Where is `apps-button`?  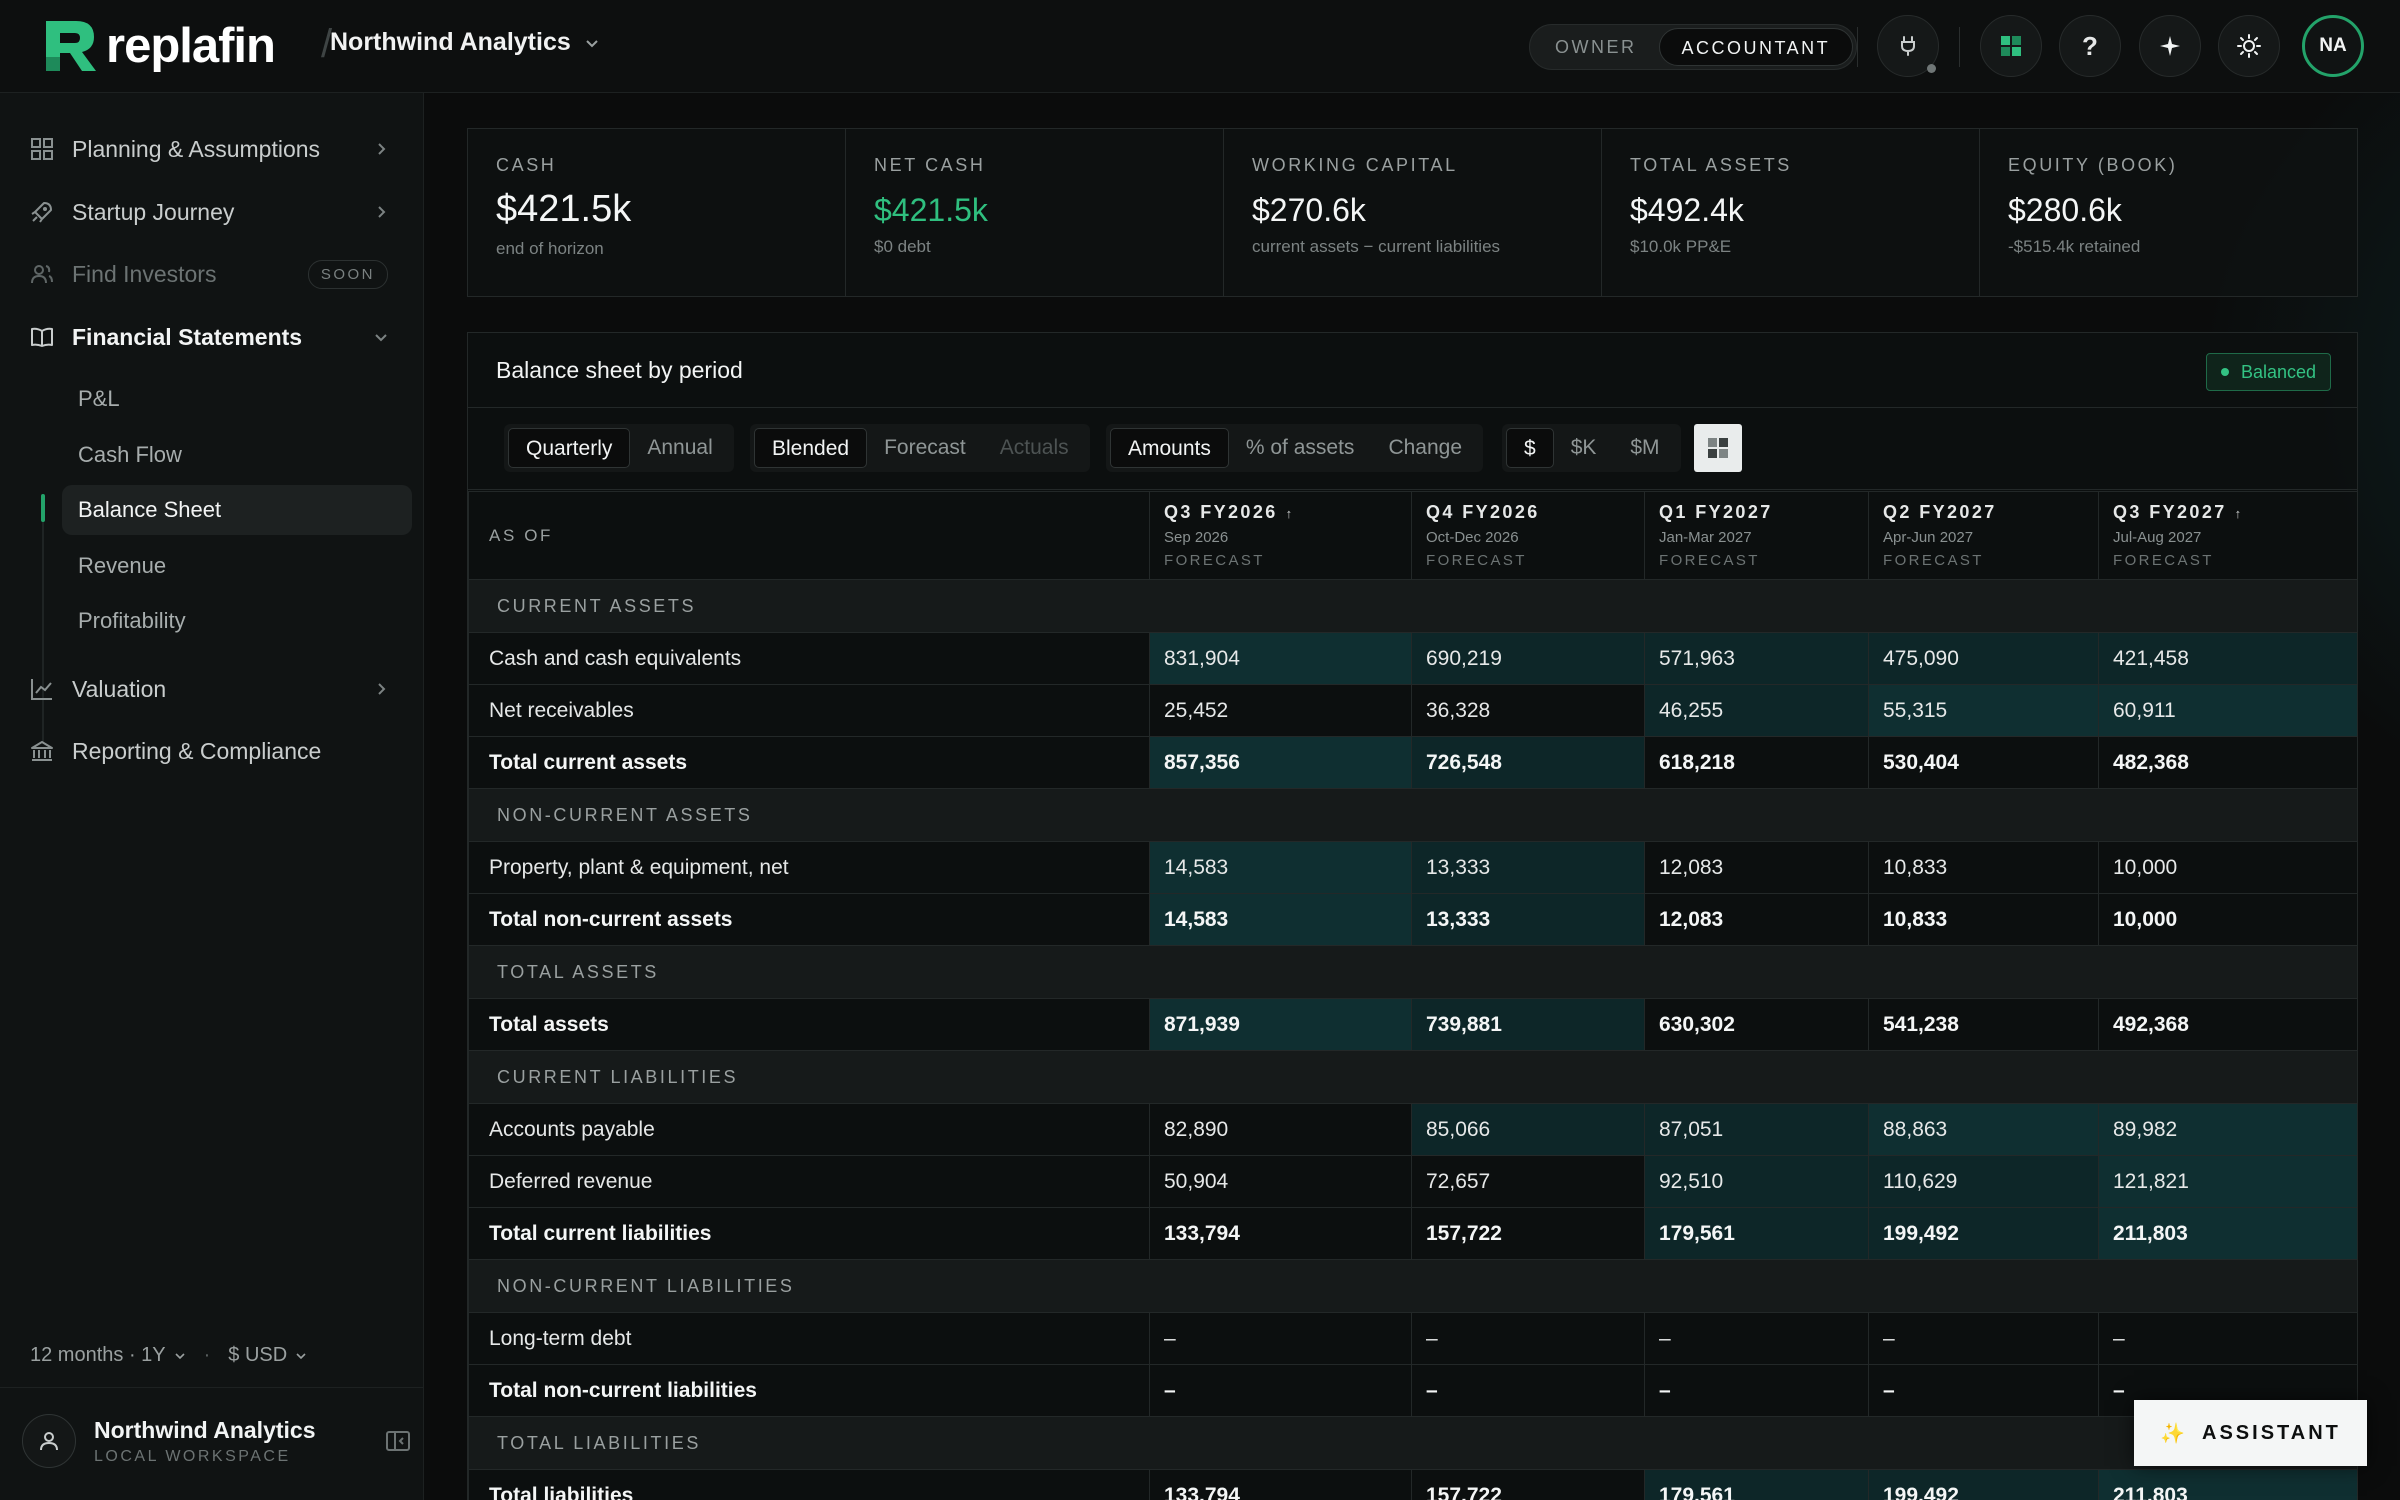 apps-button is located at coordinates (2011, 46).